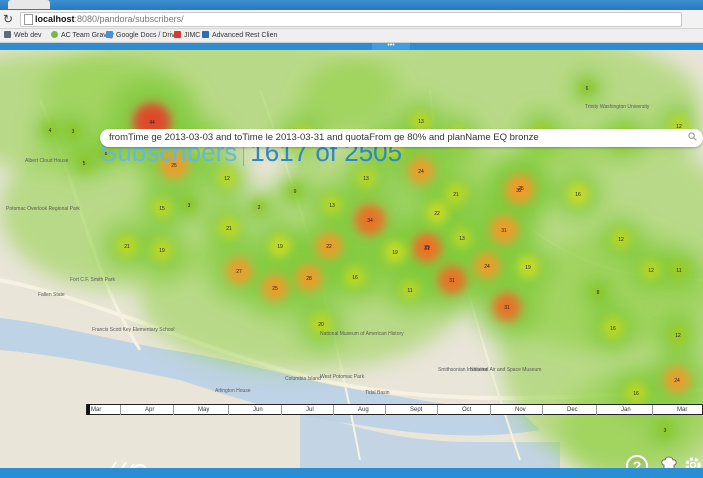 The image size is (703, 478). I want to click on cluster-count-label: 27, so click(239, 272).